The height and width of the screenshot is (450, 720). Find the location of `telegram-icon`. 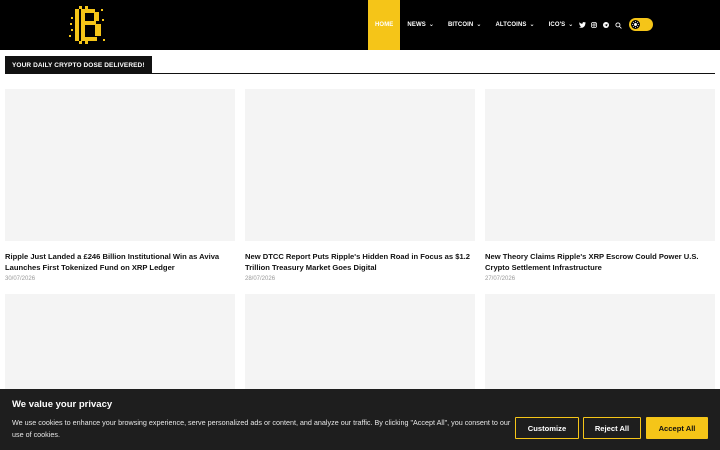

telegram-icon is located at coordinates (606, 25).